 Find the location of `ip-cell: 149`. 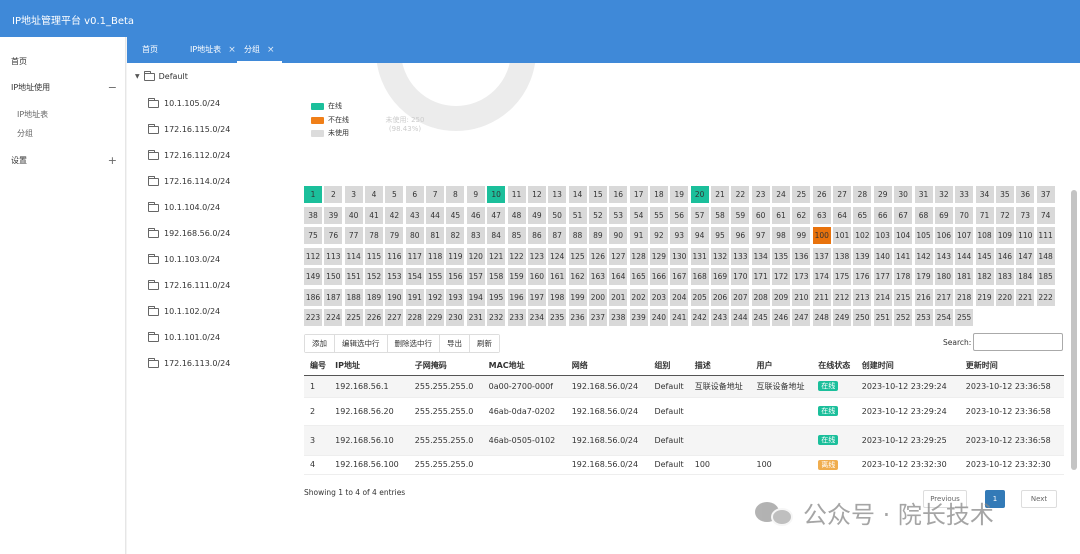

ip-cell: 149 is located at coordinates (313, 276).